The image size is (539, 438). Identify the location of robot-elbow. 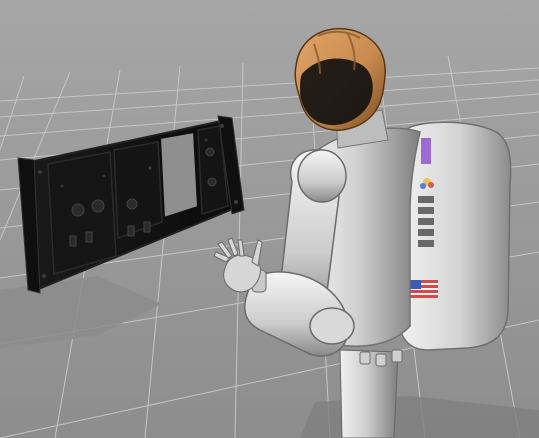
(332, 326).